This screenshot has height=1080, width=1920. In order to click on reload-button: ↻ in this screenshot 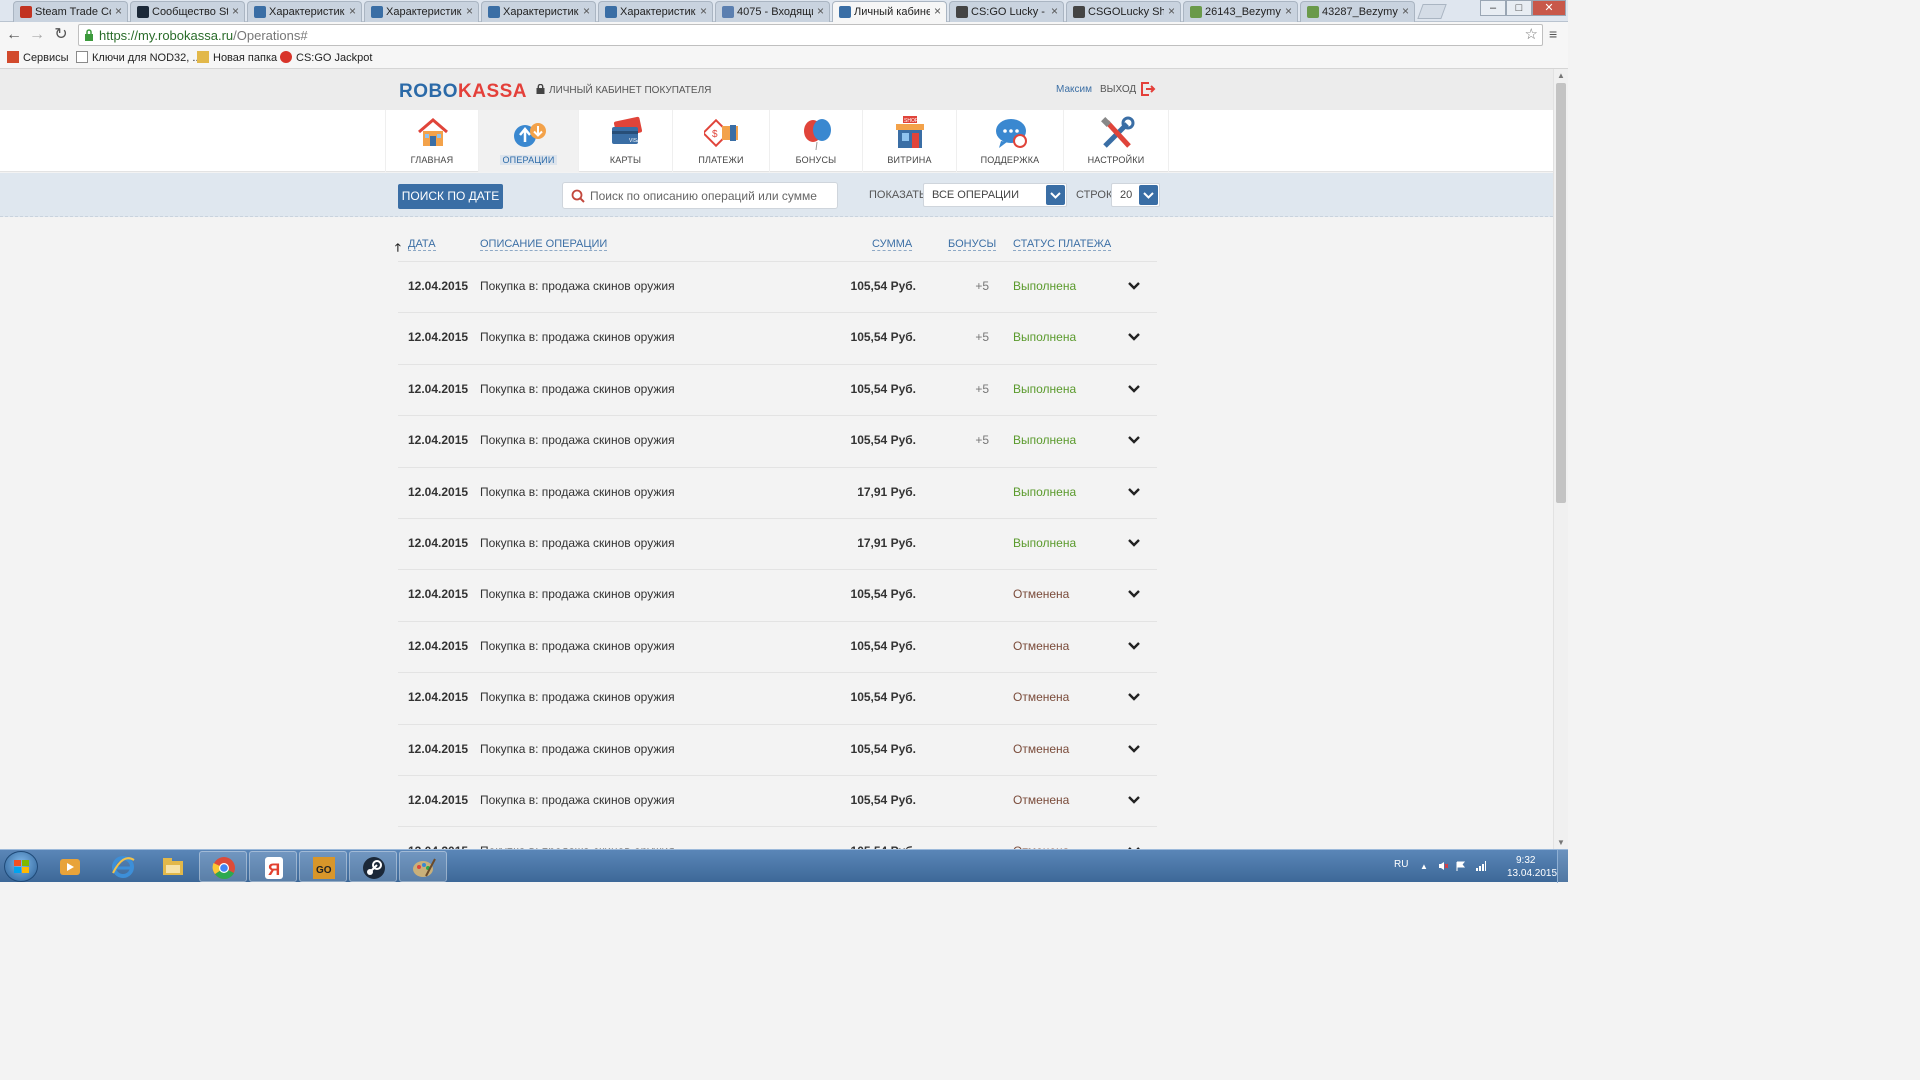, I will do `click(61, 35)`.